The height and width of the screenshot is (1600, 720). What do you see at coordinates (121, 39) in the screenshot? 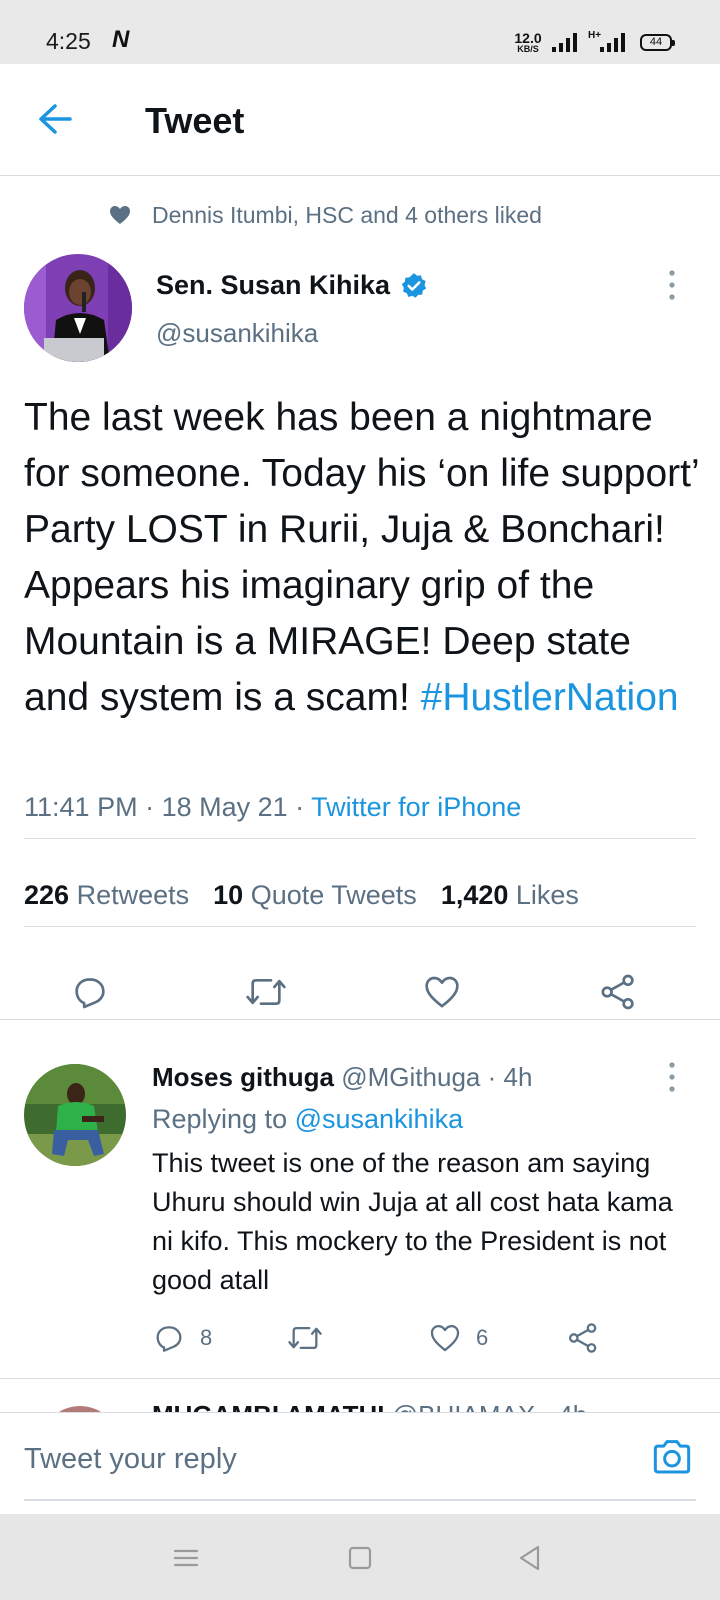
I see `notification-n-icon: N` at bounding box center [121, 39].